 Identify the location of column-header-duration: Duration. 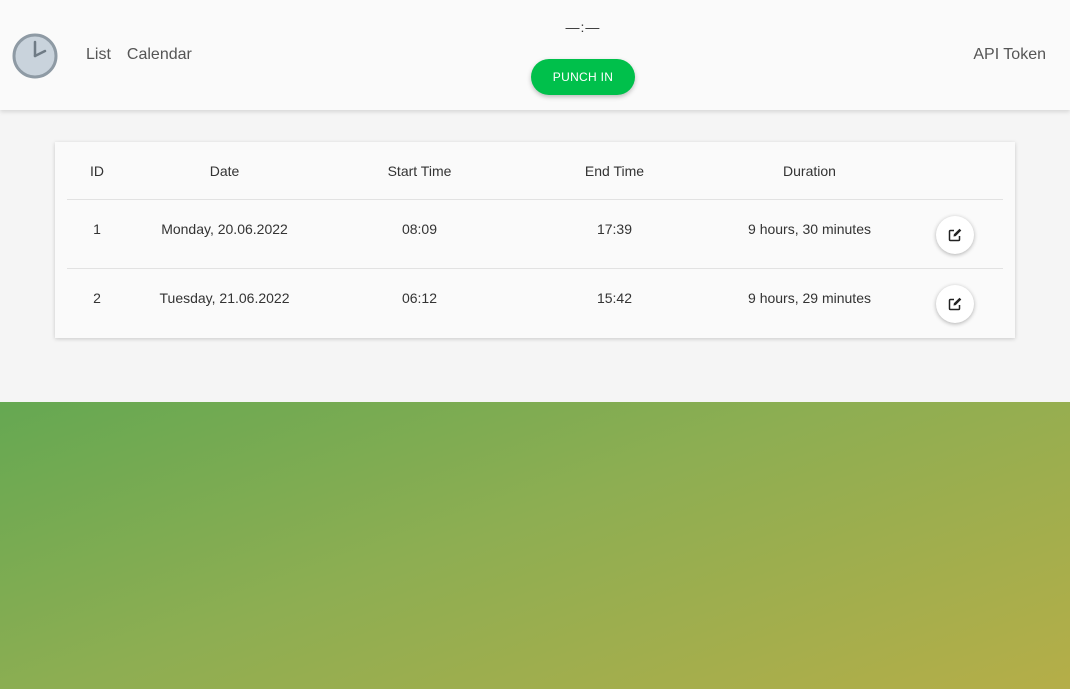
(809, 171).